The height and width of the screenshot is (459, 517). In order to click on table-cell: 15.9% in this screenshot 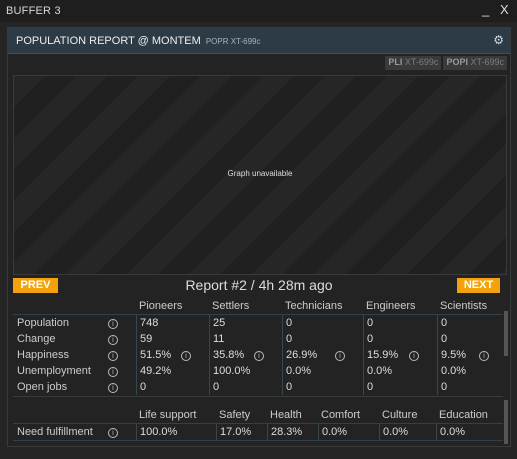, I will do `click(383, 355)`.